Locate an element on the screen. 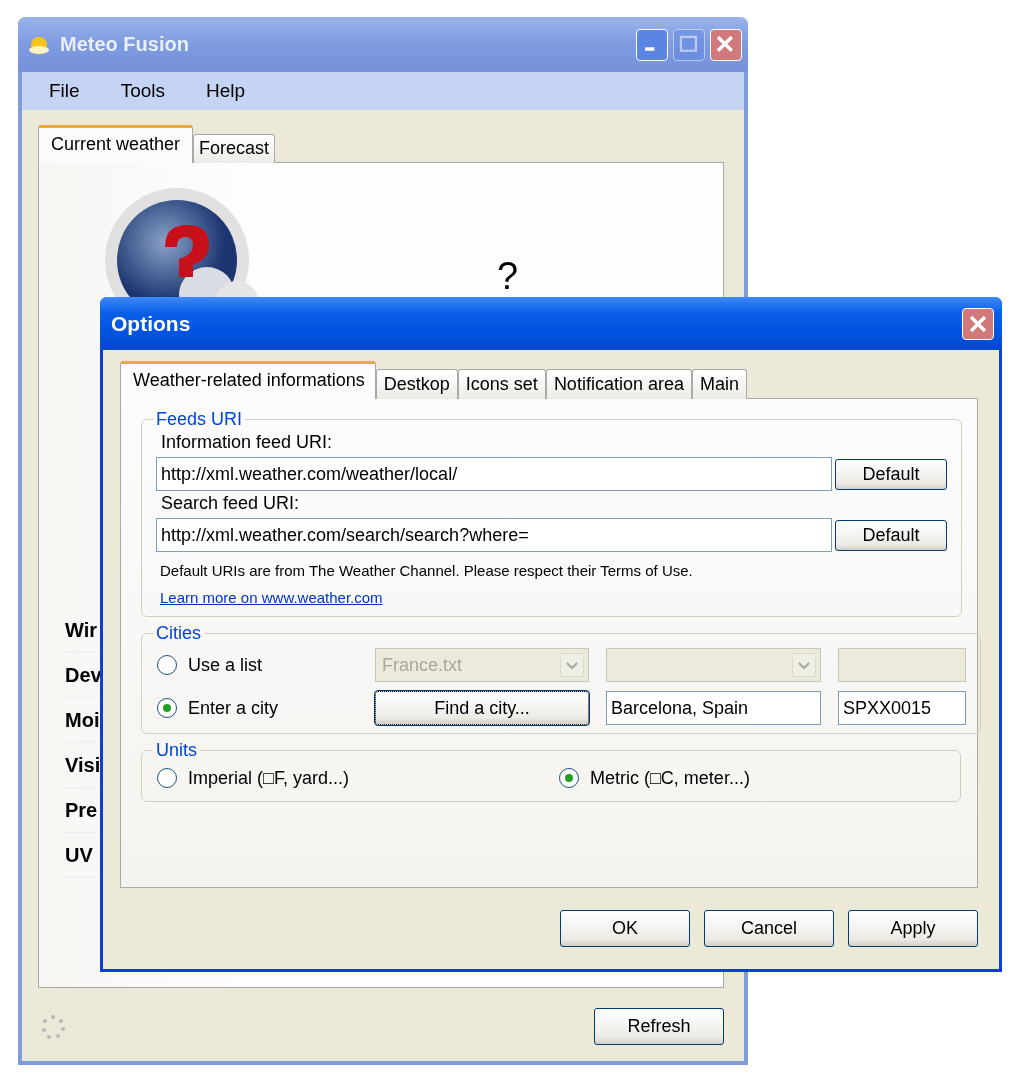 This screenshot has width=1020, height=1085. tab: Icons set is located at coordinates (501, 384).